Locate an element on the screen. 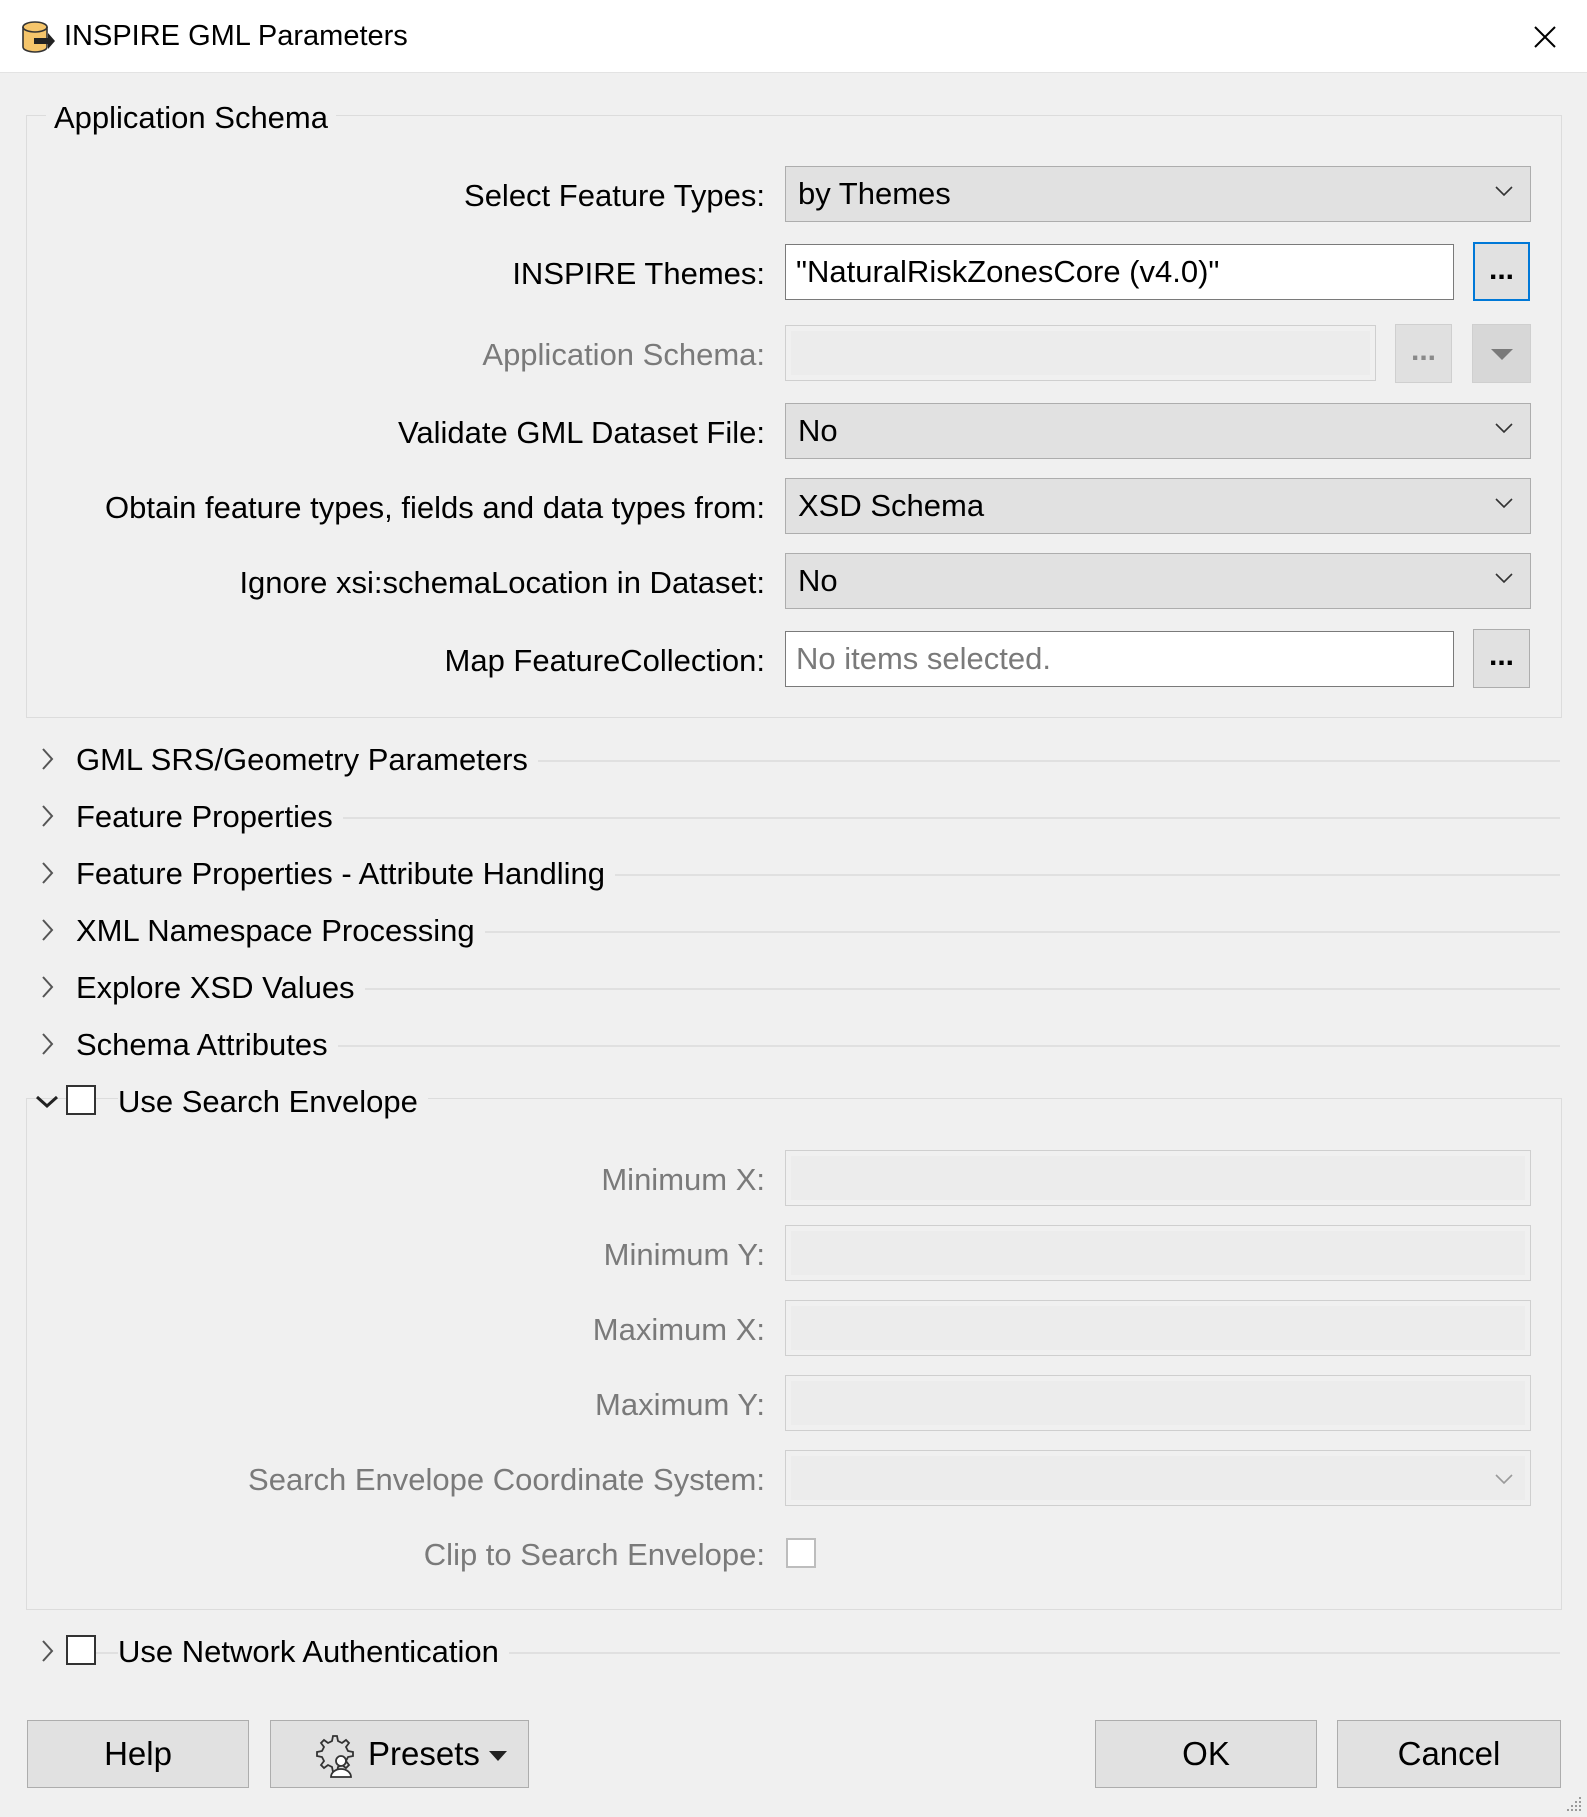 The height and width of the screenshot is (1817, 1587). presets-label: Presets is located at coordinates (424, 1753).